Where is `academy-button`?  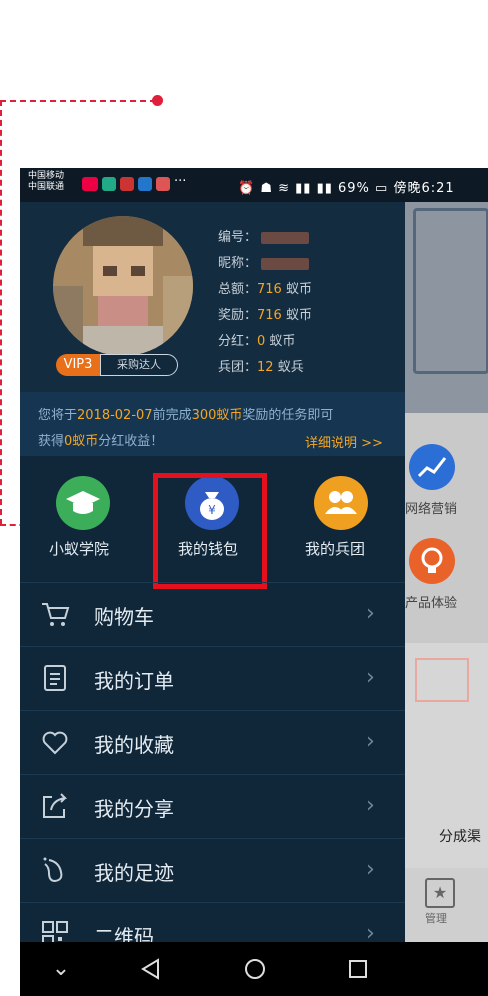
academy-button is located at coordinates (83, 503).